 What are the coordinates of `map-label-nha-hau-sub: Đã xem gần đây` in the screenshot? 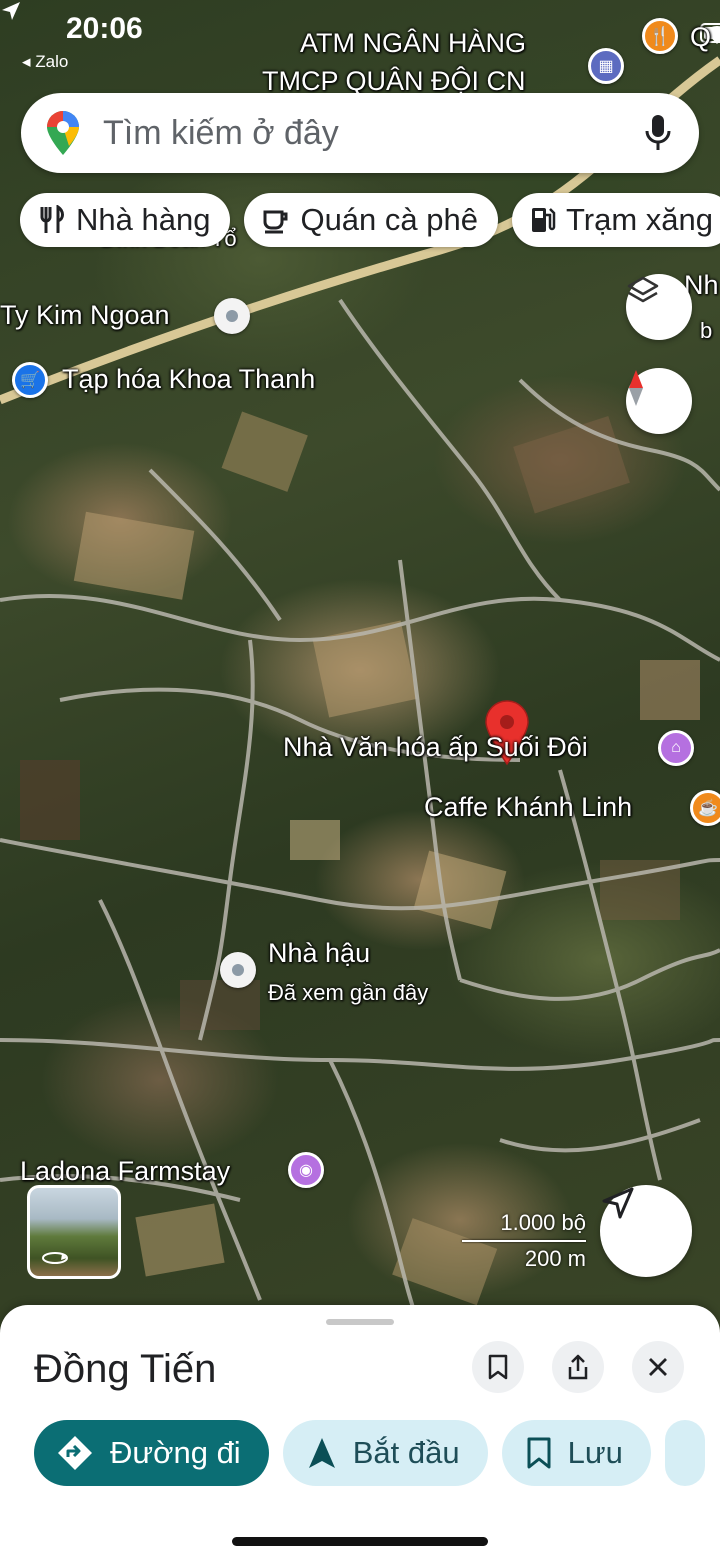 It's located at (348, 992).